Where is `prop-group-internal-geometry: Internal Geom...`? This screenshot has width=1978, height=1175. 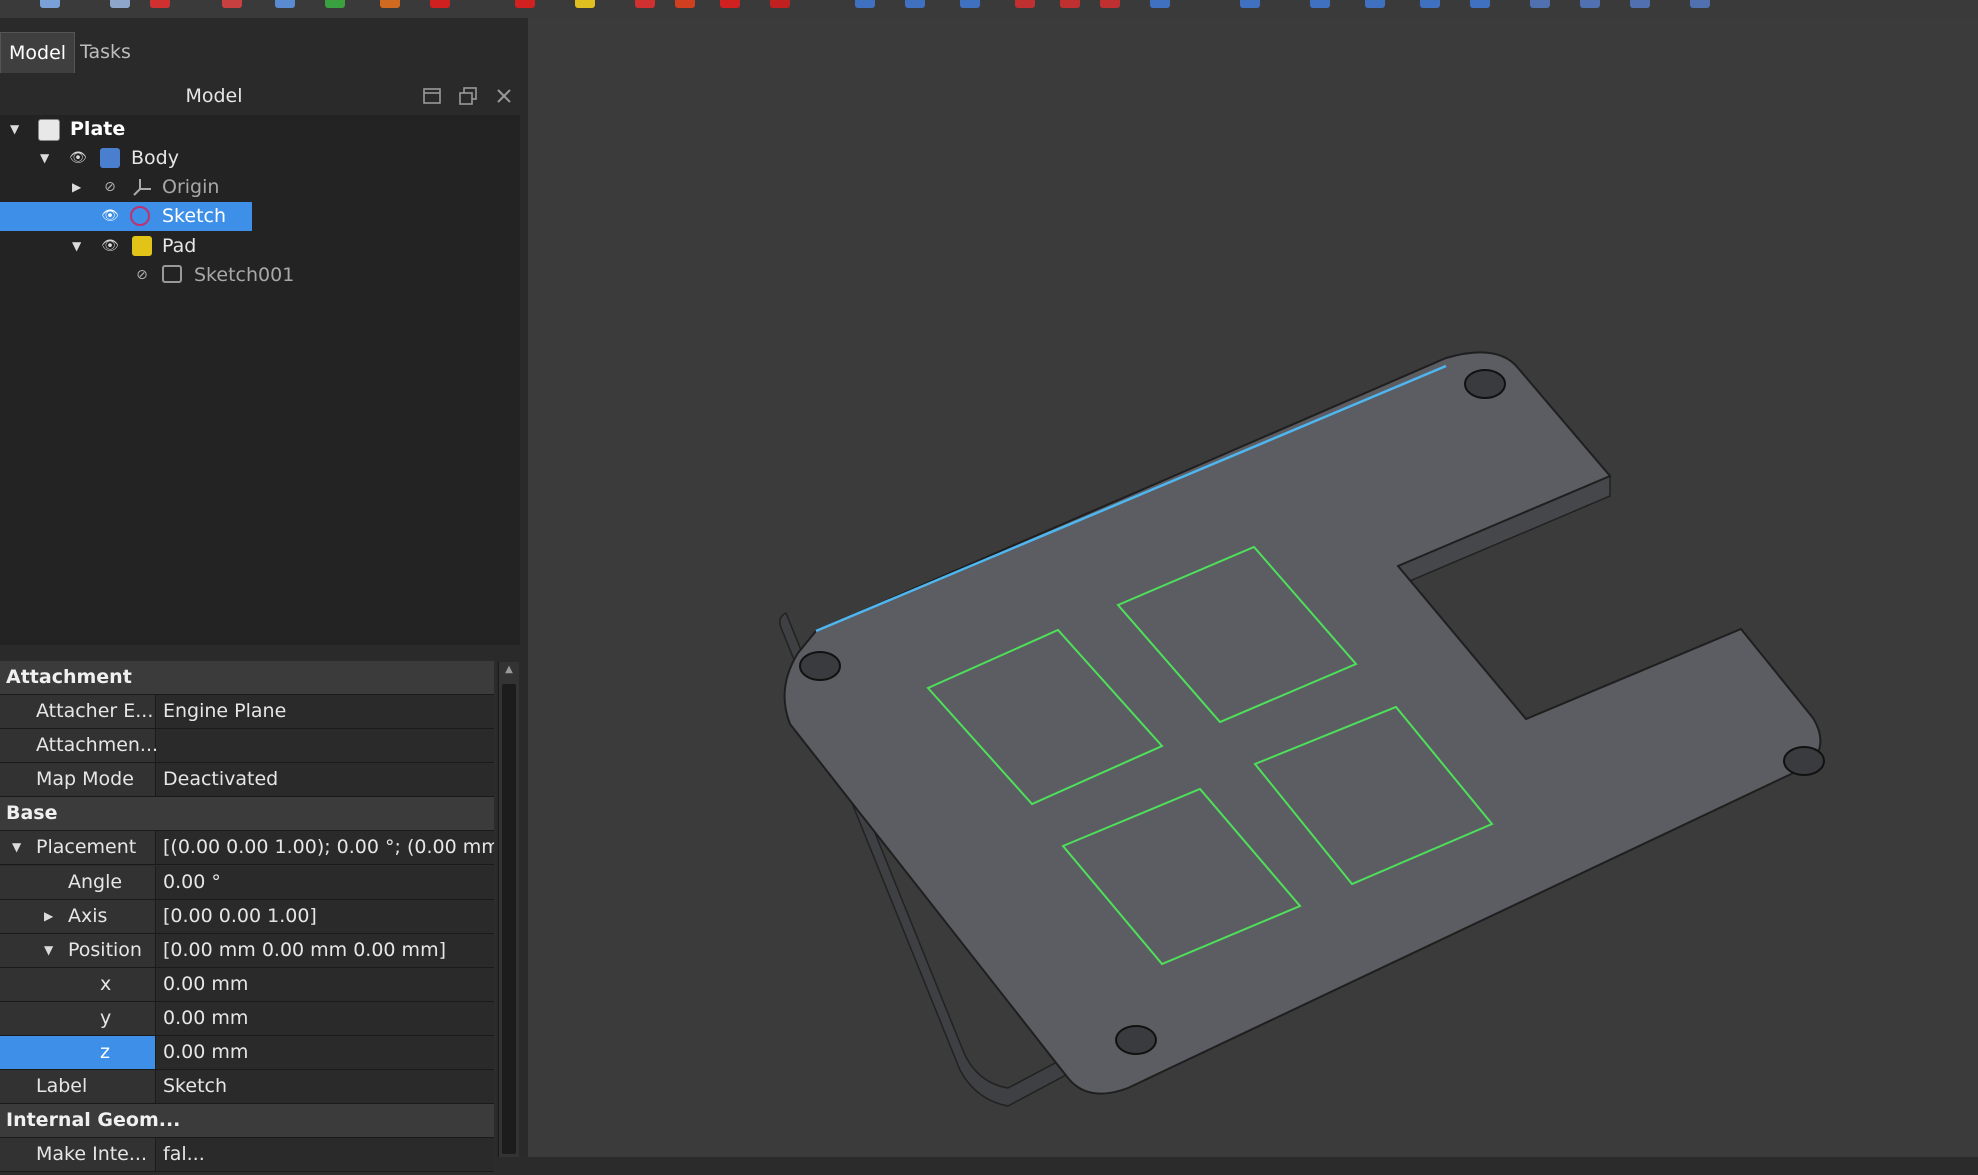 prop-group-internal-geometry: Internal Geom... is located at coordinates (247, 1121).